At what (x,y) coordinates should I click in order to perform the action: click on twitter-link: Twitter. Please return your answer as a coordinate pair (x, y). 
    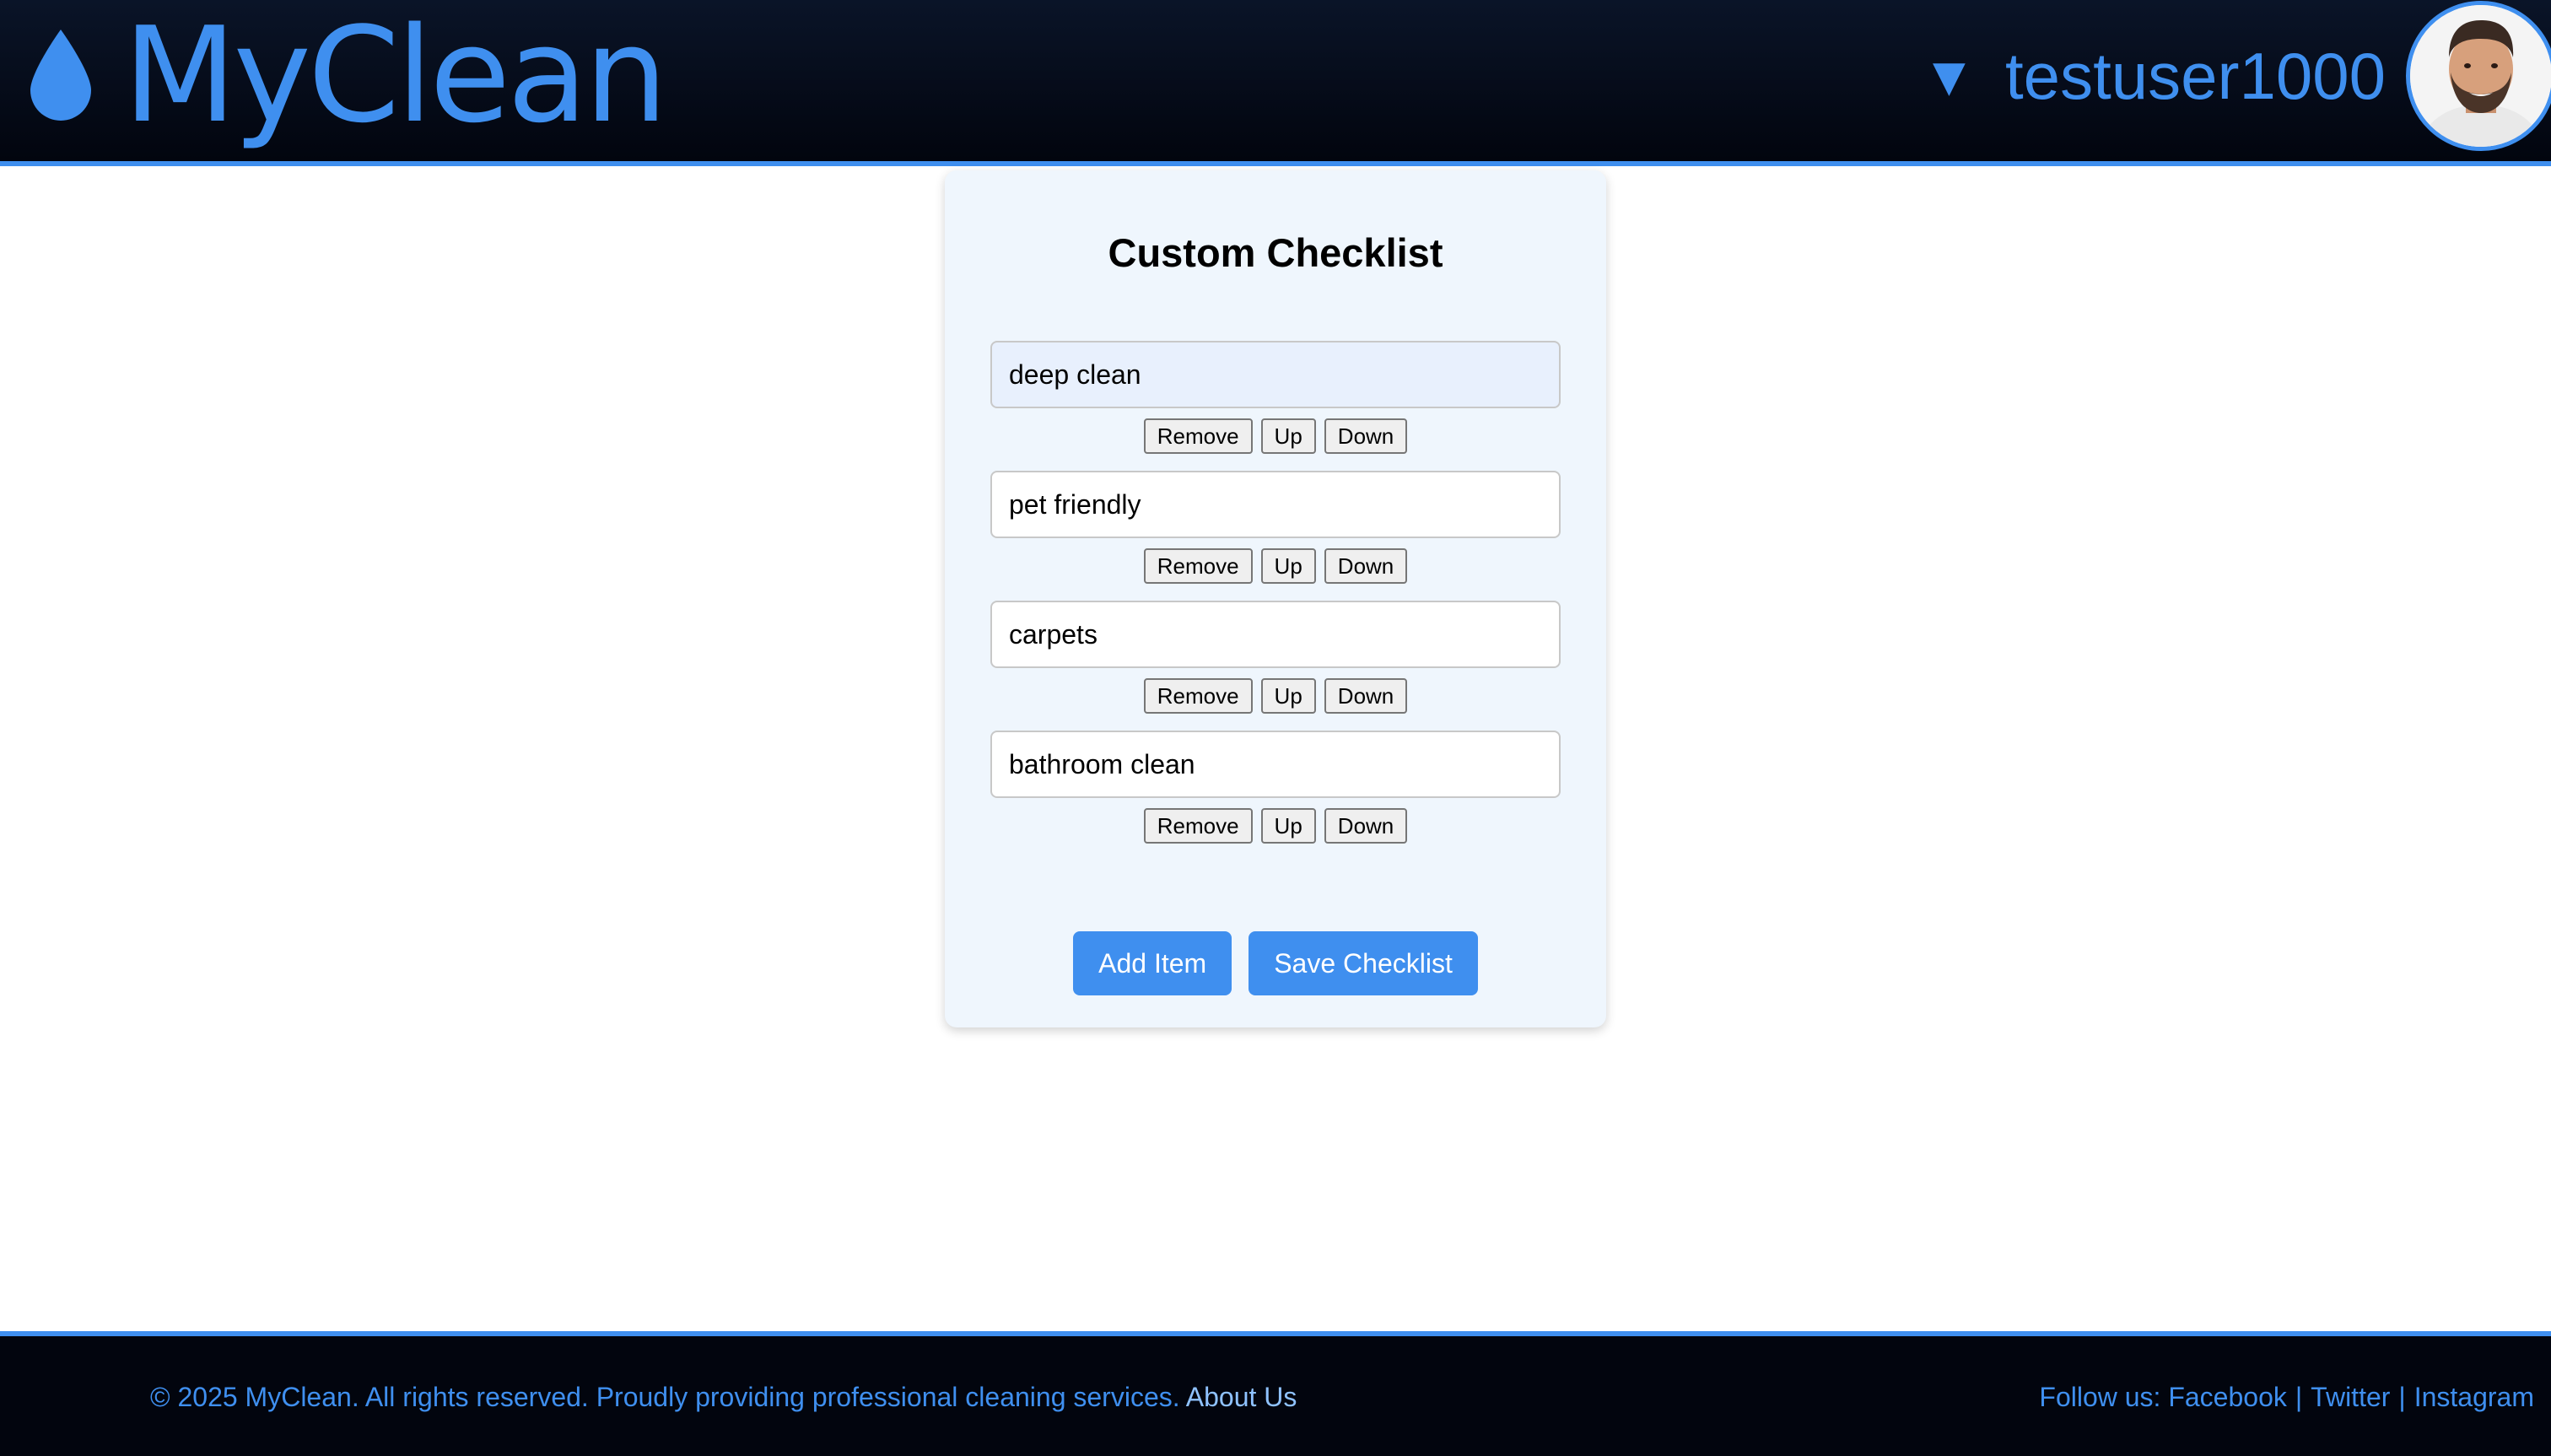
    Looking at the image, I should click on (2350, 1397).